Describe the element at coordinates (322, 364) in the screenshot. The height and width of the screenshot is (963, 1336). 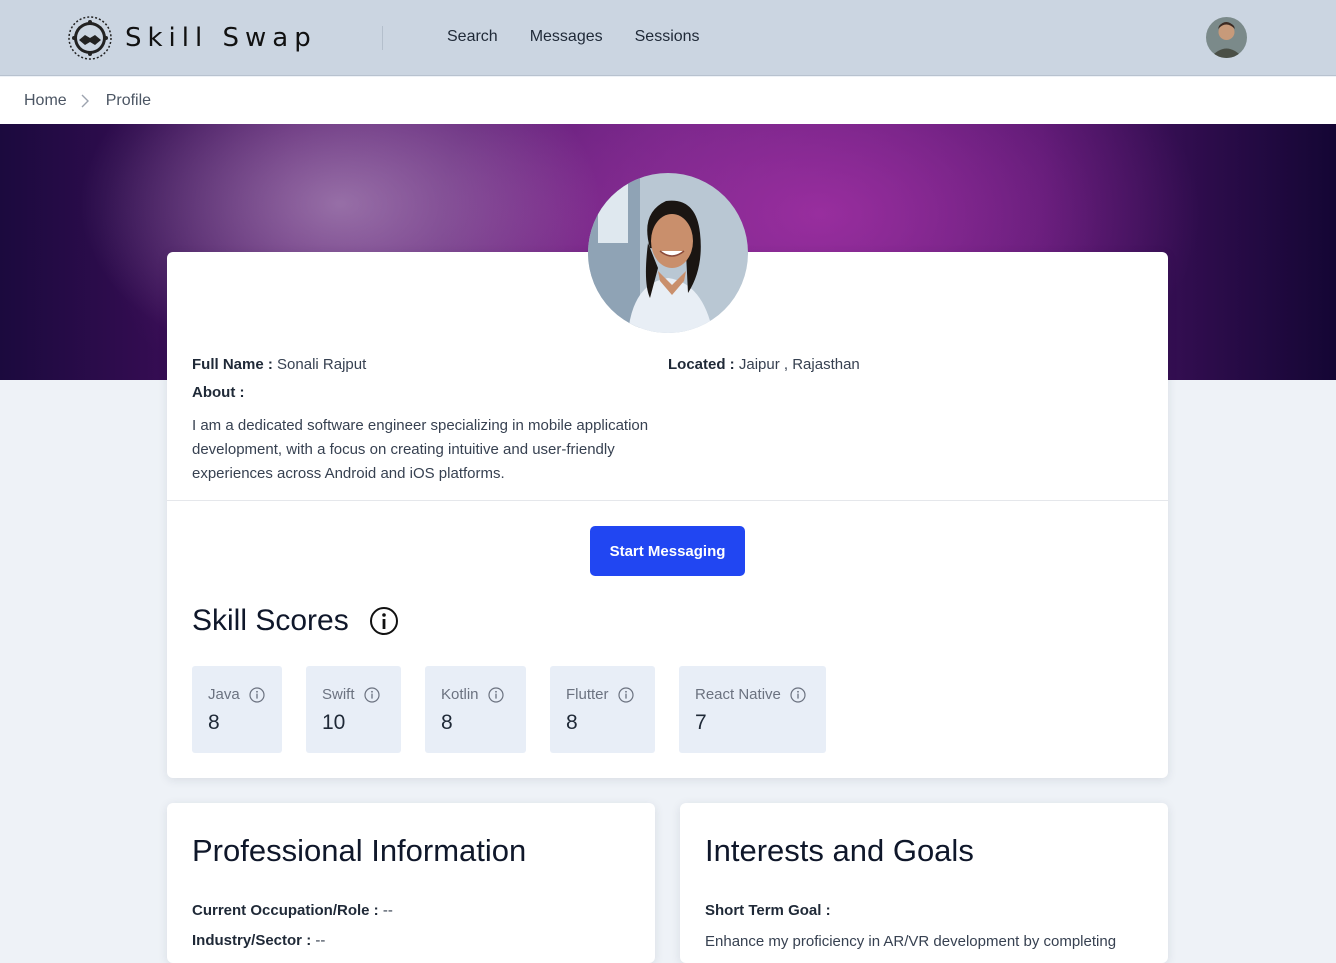
I see `full-name-value: Sonali Rajput` at that location.